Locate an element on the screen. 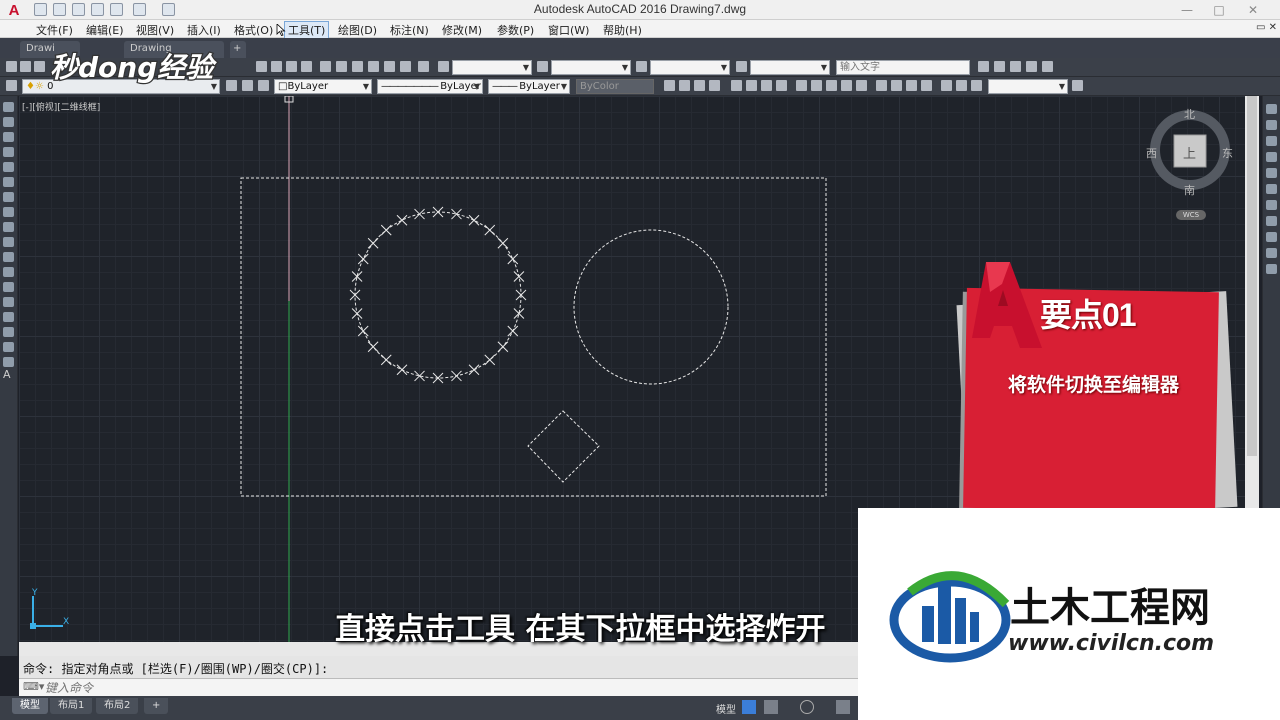 The image size is (1280, 720). viewcube-west: 西 is located at coordinates (1151, 153).